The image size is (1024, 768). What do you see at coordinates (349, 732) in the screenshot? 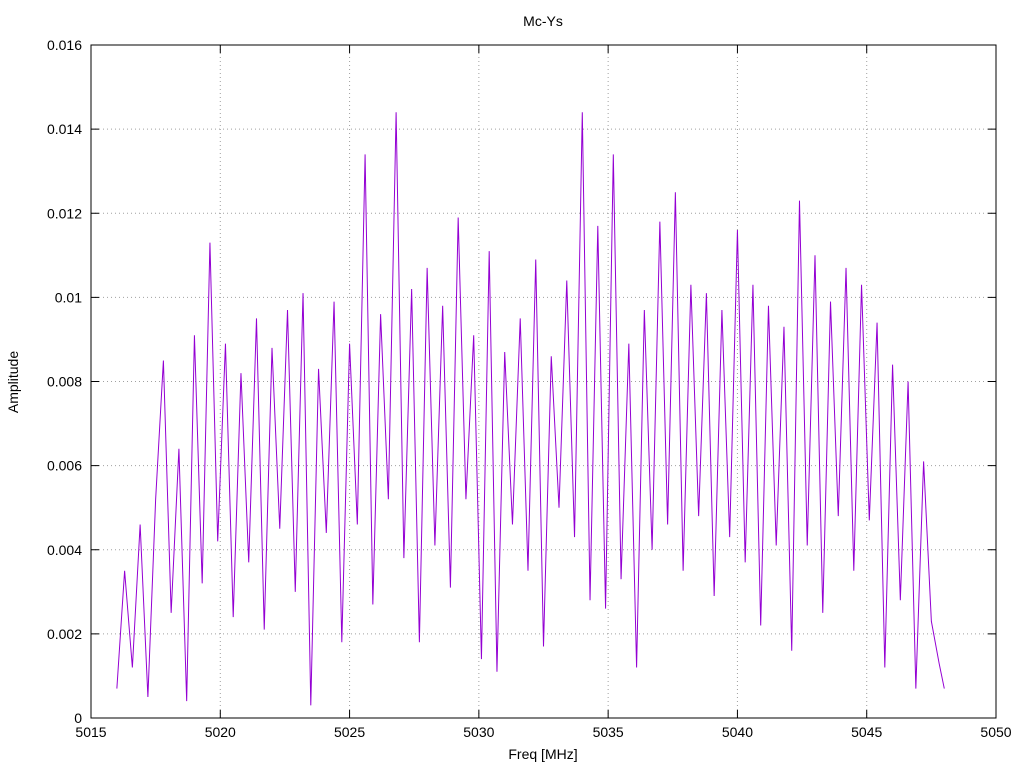
I see `x-tick-label: 5025` at bounding box center [349, 732].